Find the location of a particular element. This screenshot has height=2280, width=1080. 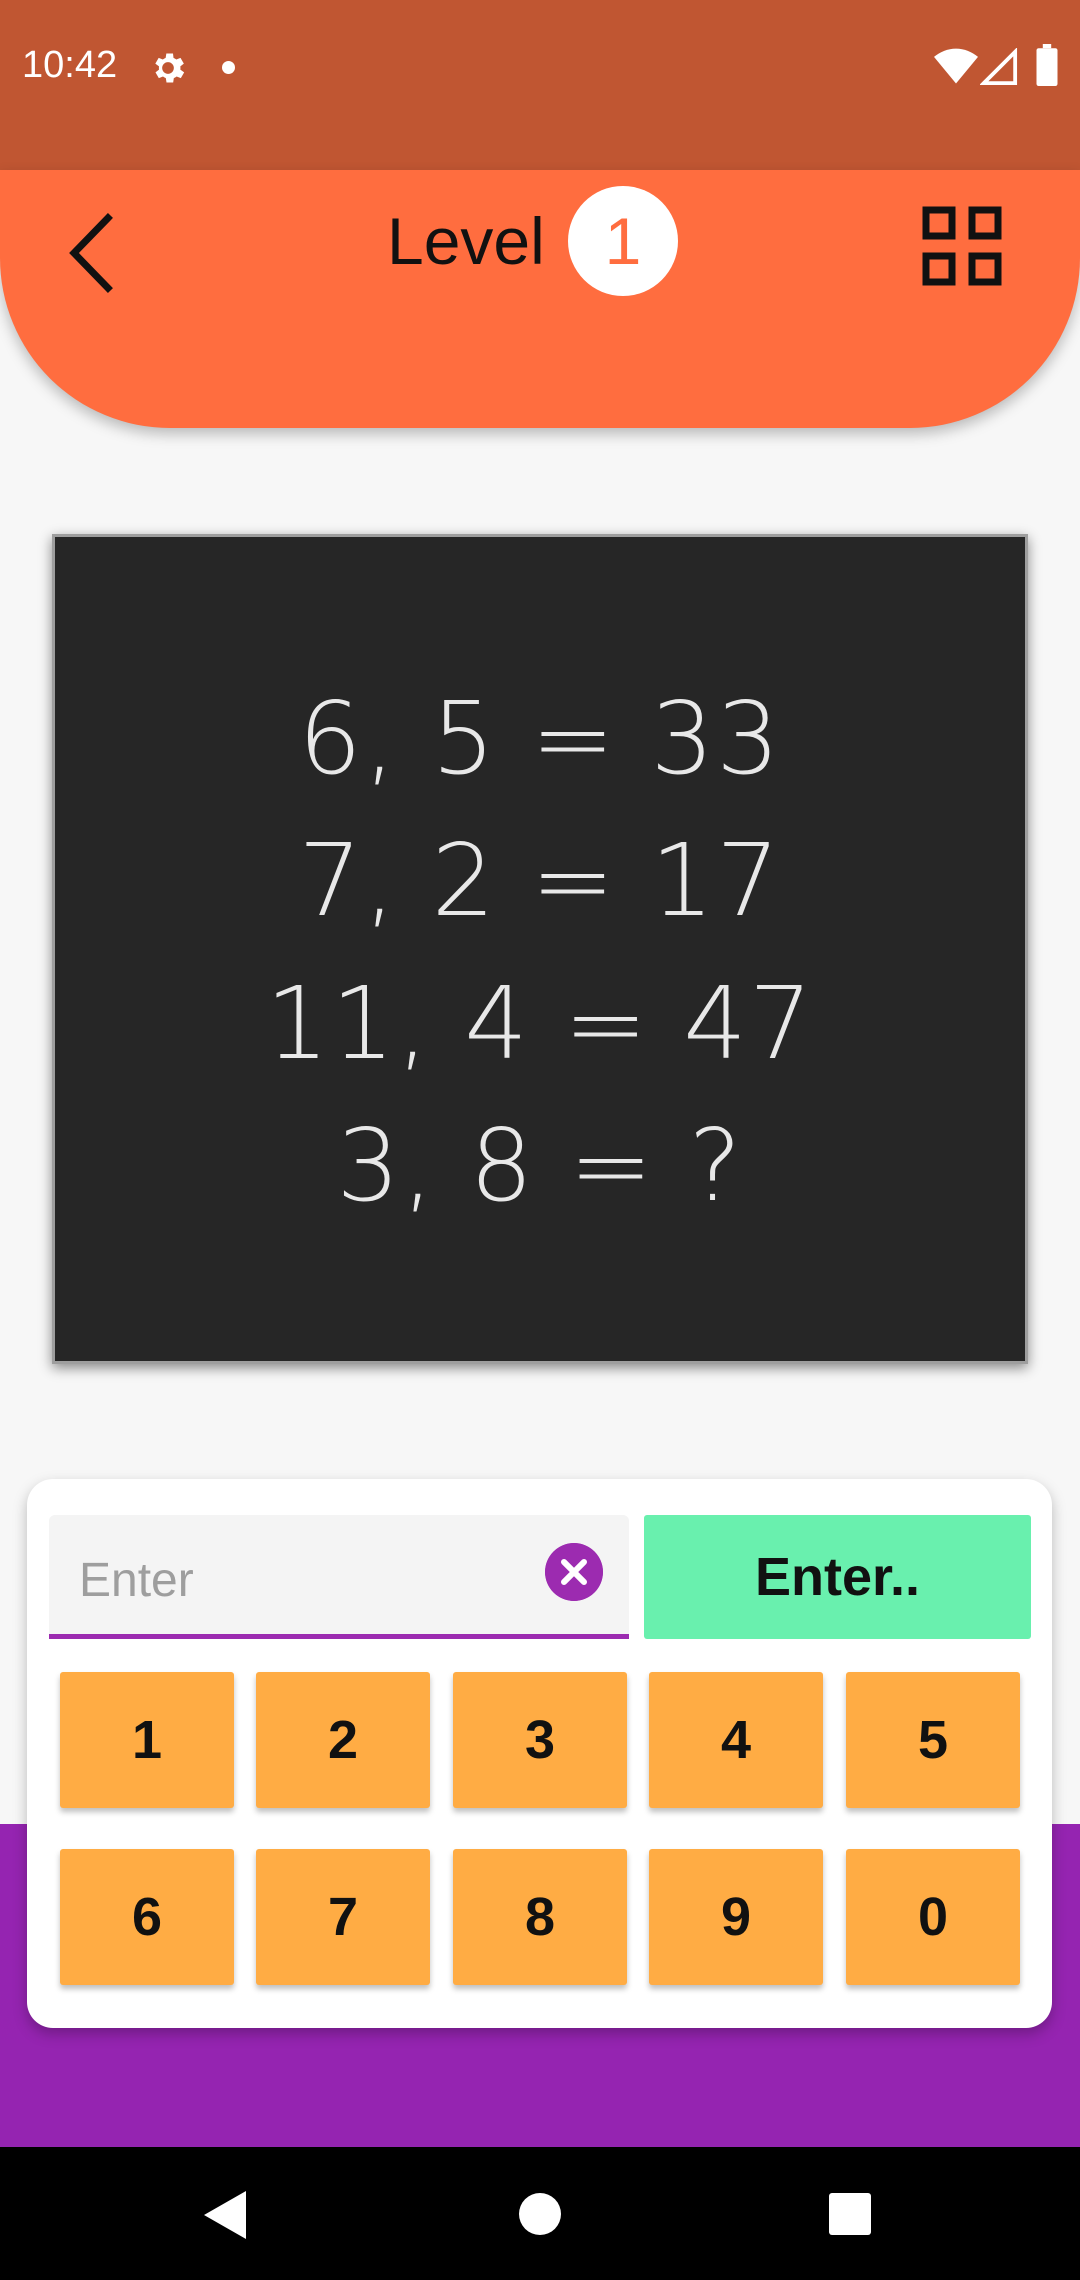

key-1: 1 is located at coordinates (147, 1740).